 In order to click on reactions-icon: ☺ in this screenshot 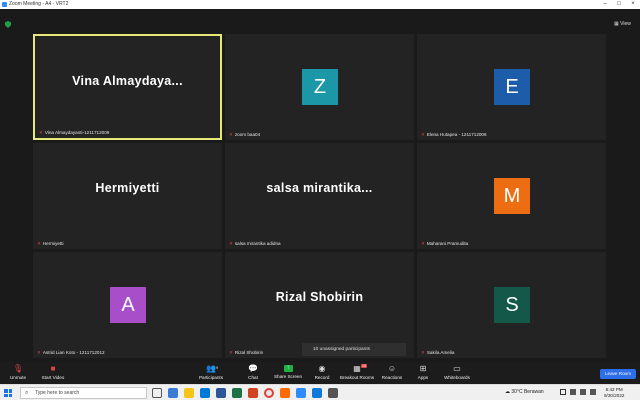, I will do `click(392, 368)`.